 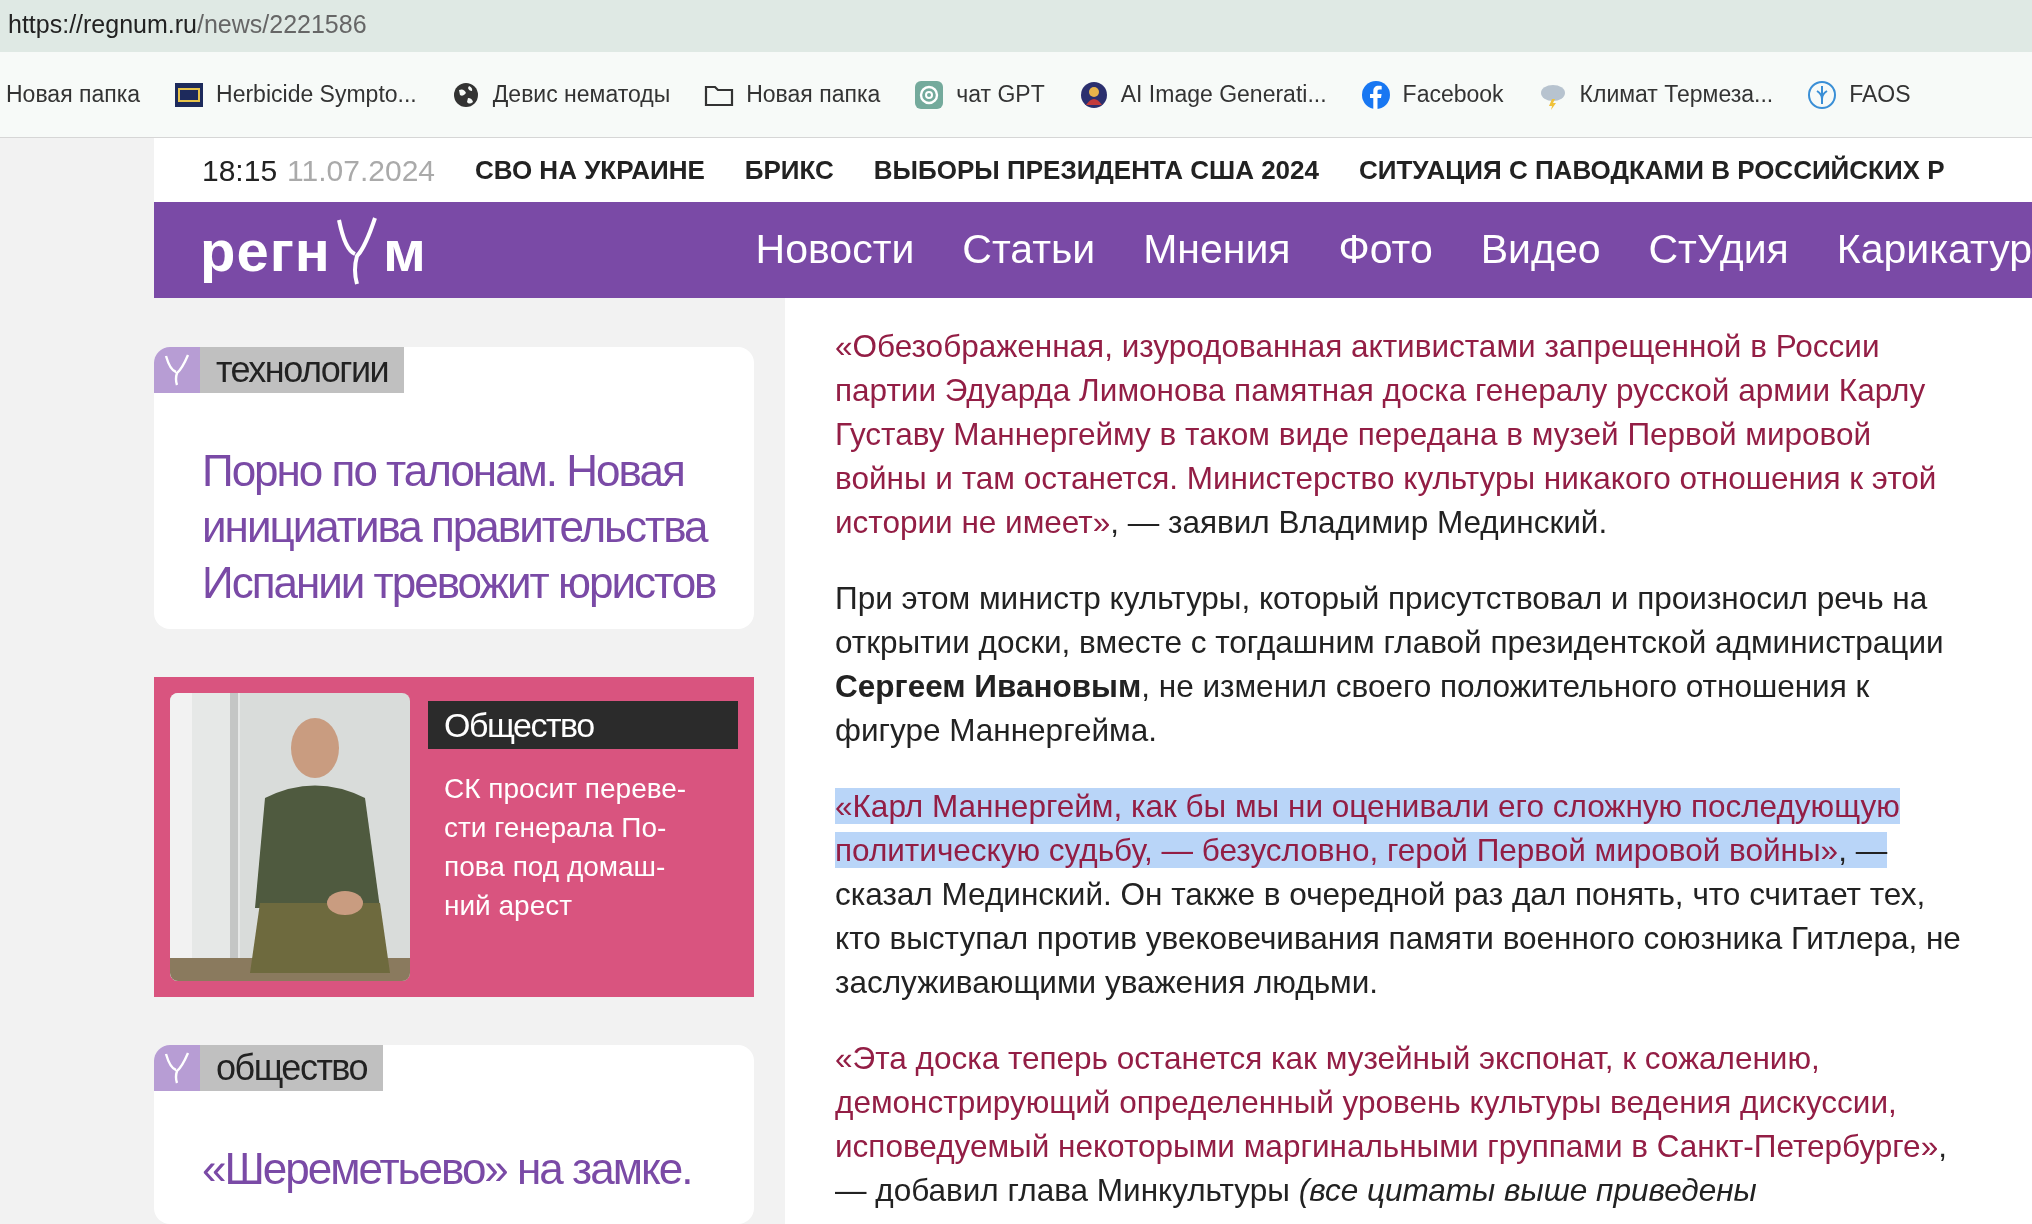 I want to click on category-label: Общество, so click(x=583, y=724).